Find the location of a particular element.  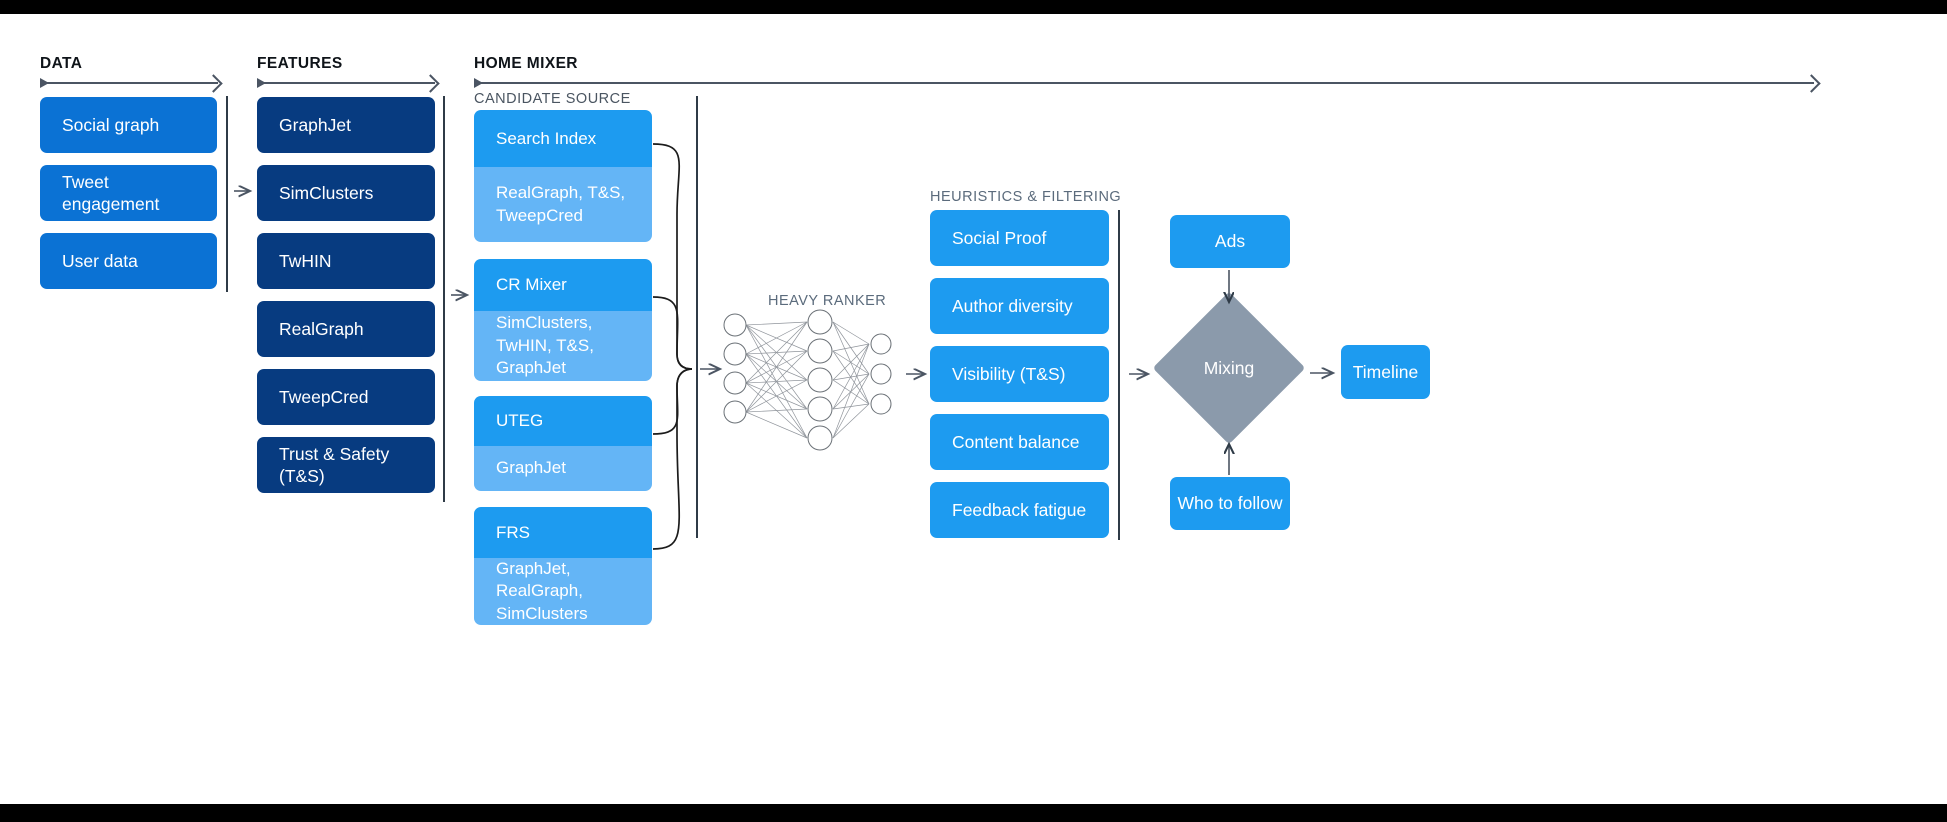

candidate-source-name: Search Index is located at coordinates (563, 138).